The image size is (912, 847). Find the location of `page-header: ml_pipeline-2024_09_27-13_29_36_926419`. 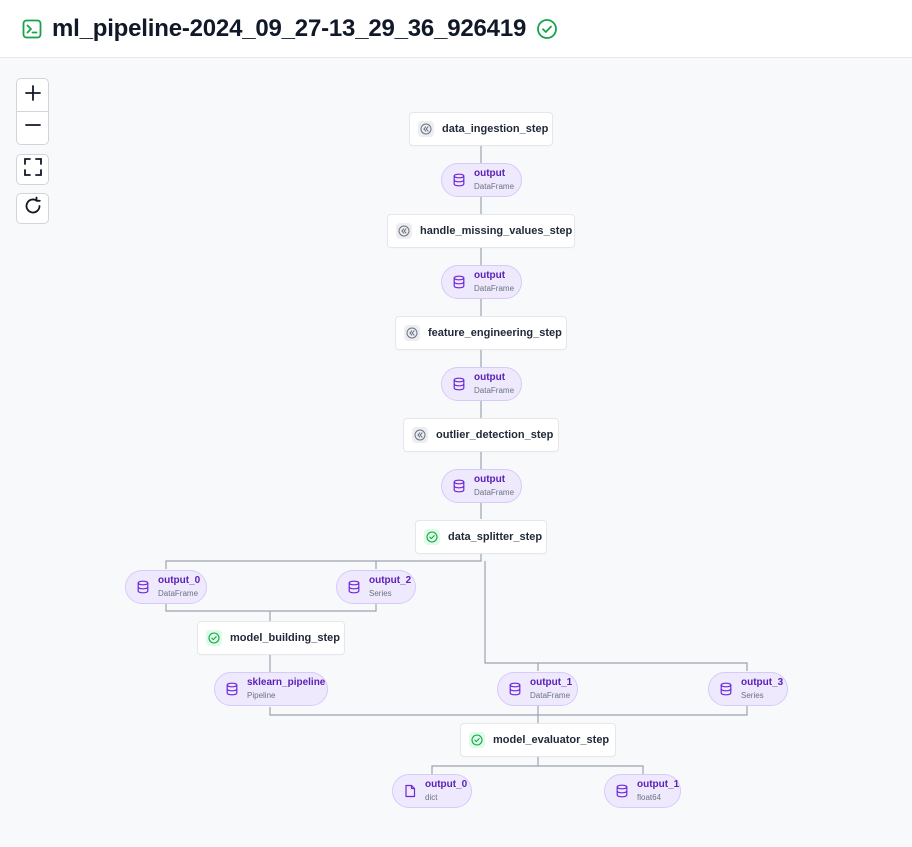

page-header: ml_pipeline-2024_09_27-13_29_36_926419 is located at coordinates (456, 29).